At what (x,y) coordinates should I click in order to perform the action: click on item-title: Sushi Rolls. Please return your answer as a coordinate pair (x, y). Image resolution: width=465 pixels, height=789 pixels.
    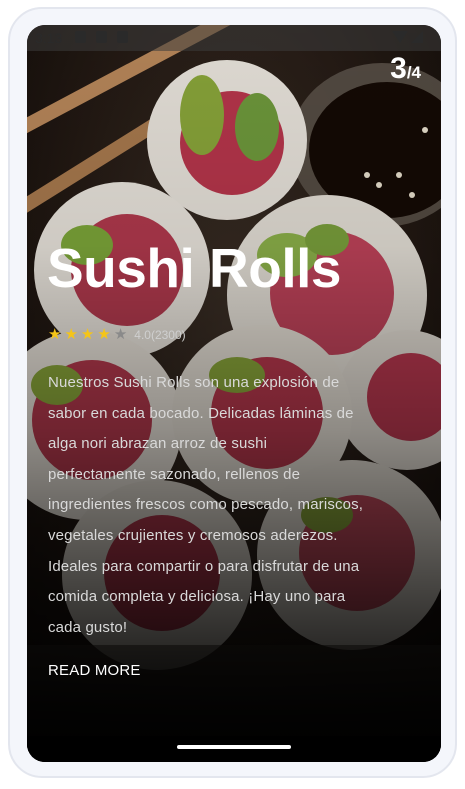
    Looking at the image, I should click on (194, 268).